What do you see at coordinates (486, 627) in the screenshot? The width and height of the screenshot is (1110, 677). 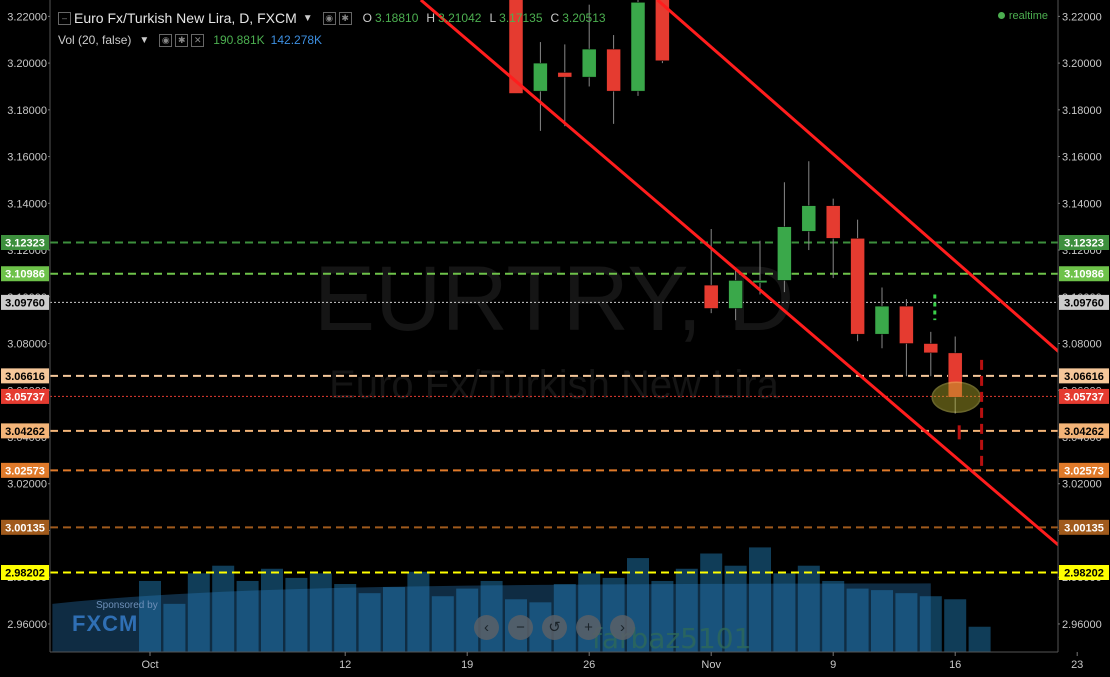 I see `scroll-left-button: ‹` at bounding box center [486, 627].